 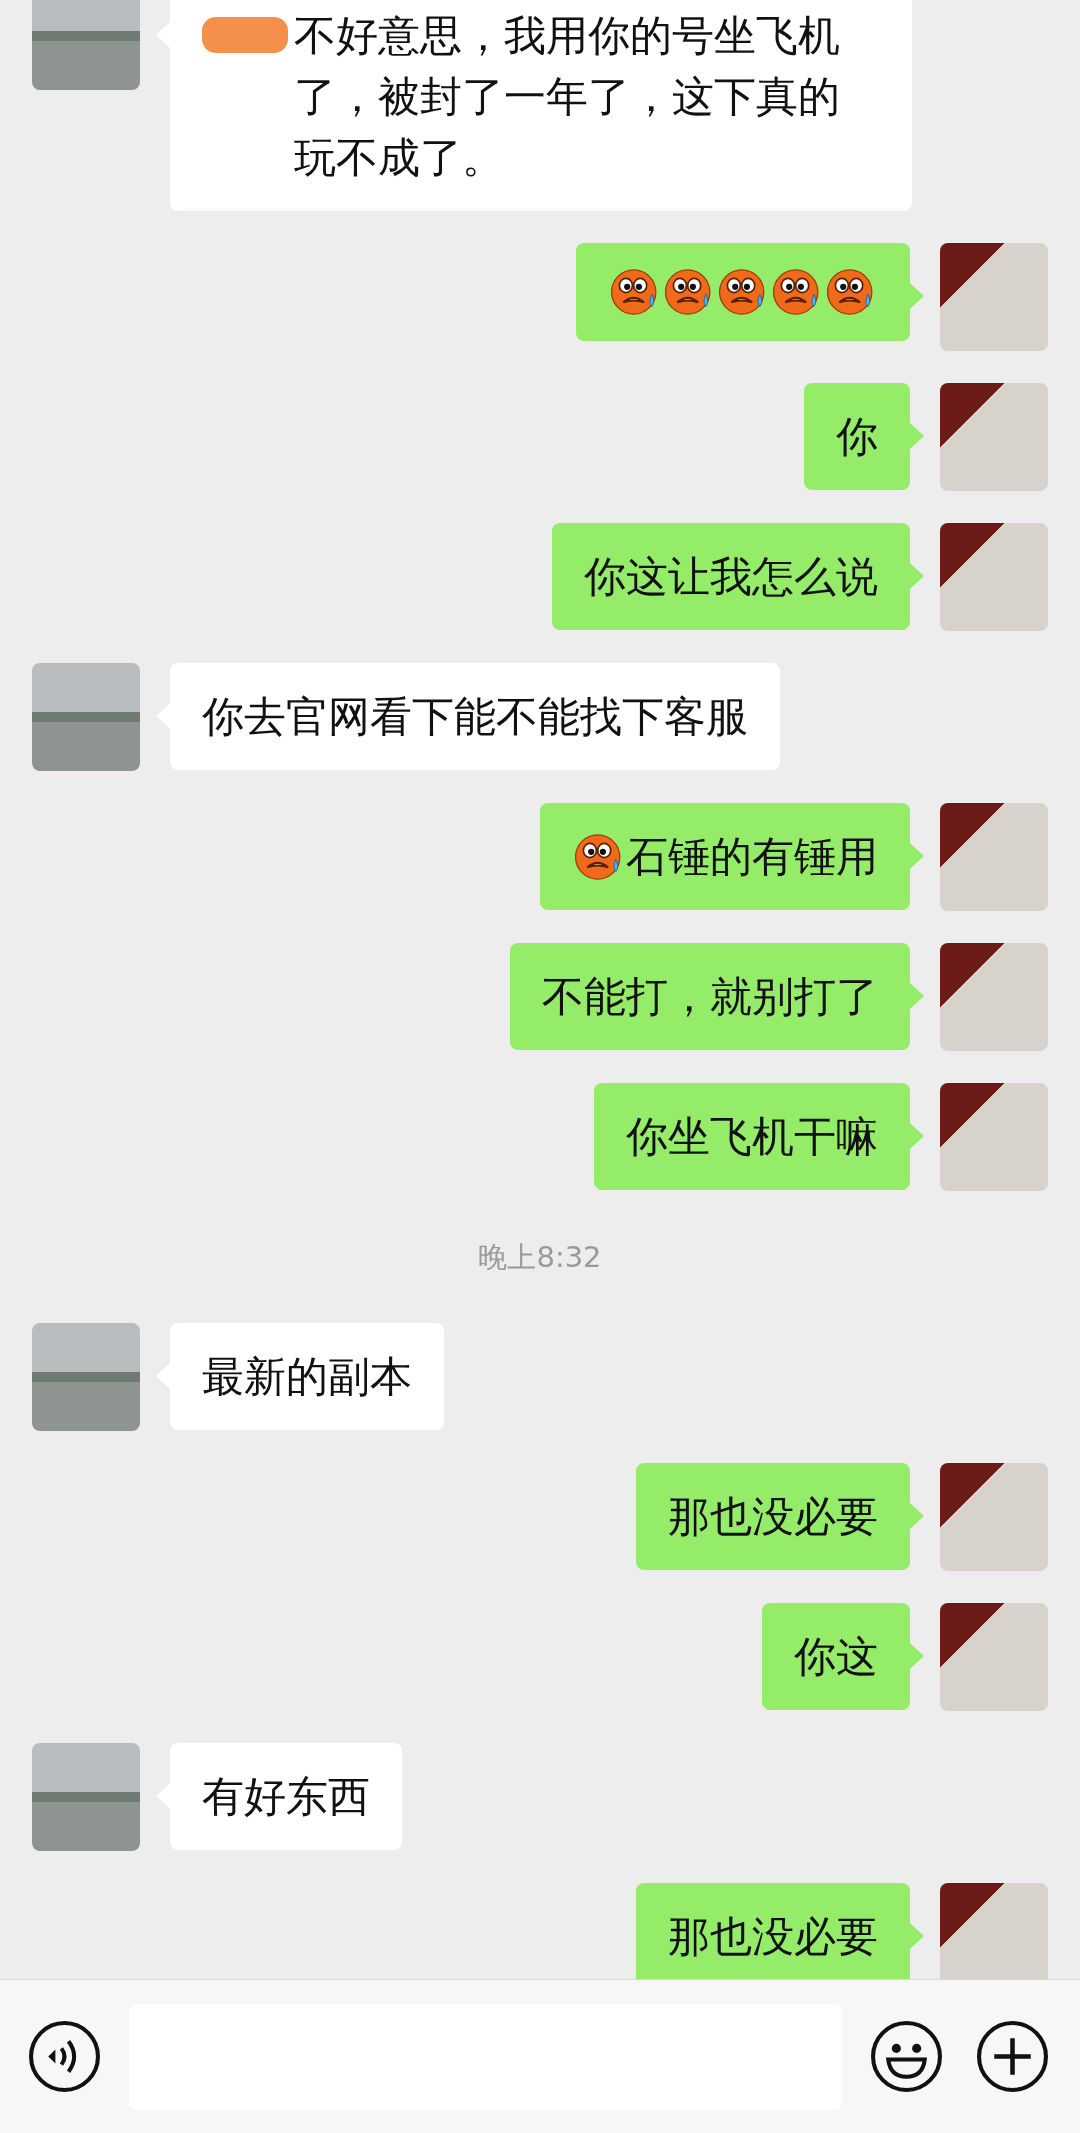 I want to click on message-bubble: 石锤的有锤用, so click(x=725, y=856).